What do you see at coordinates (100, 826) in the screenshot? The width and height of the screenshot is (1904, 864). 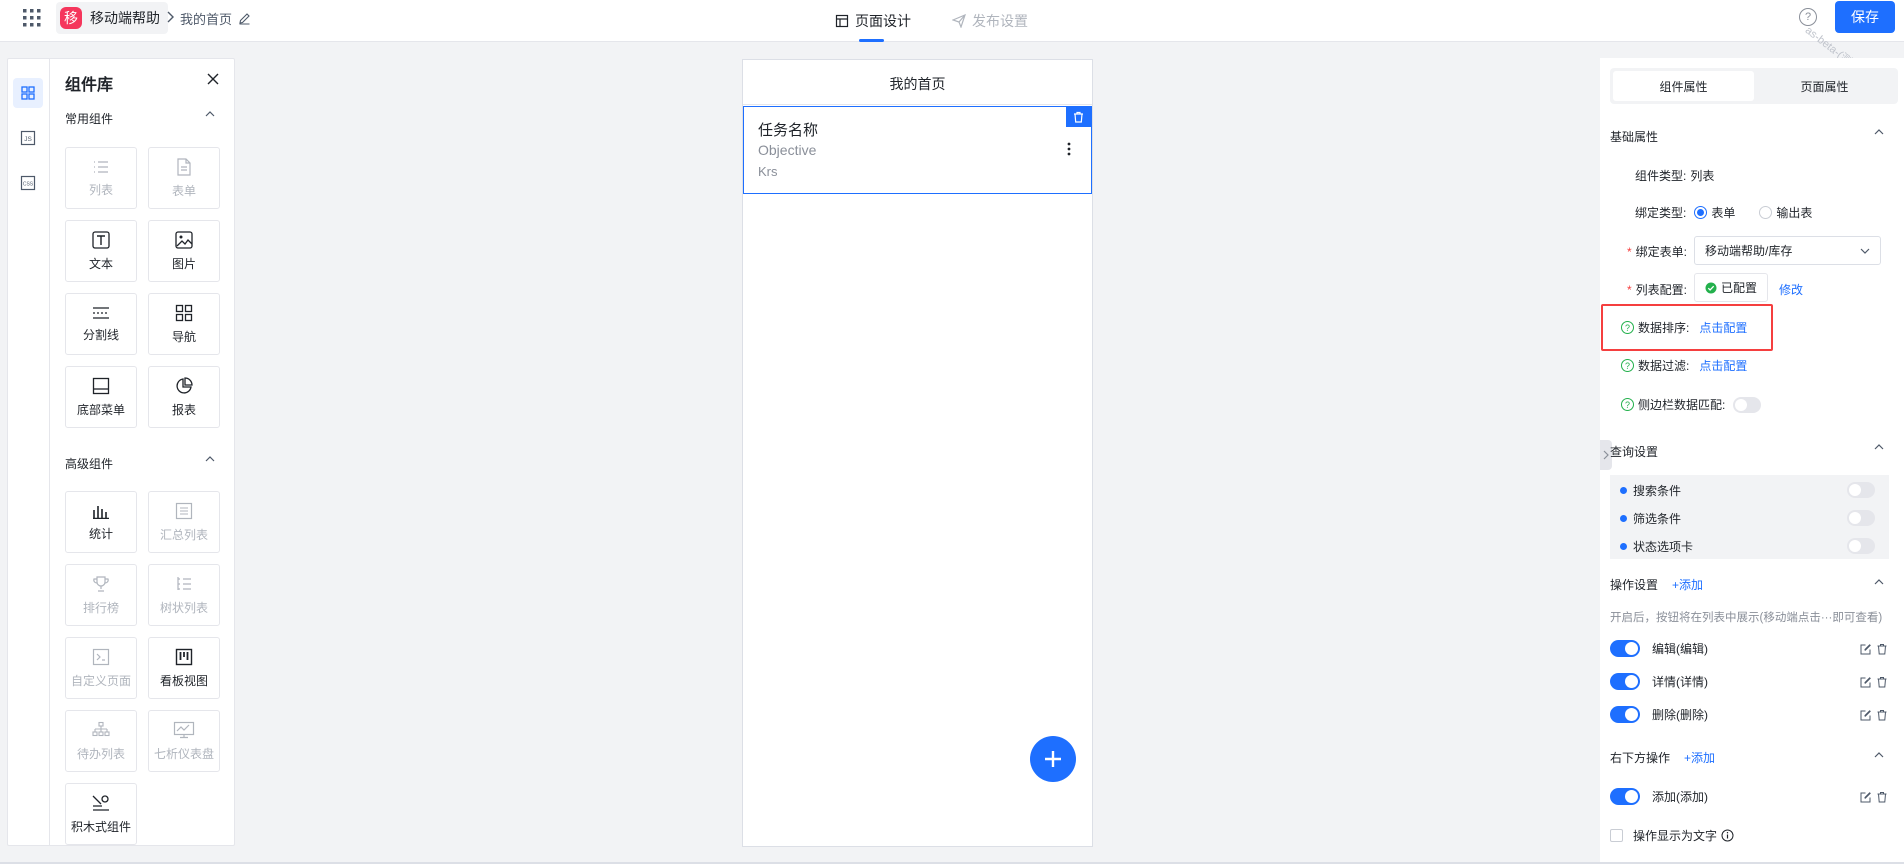 I see `component-label: 积木式组件` at bounding box center [100, 826].